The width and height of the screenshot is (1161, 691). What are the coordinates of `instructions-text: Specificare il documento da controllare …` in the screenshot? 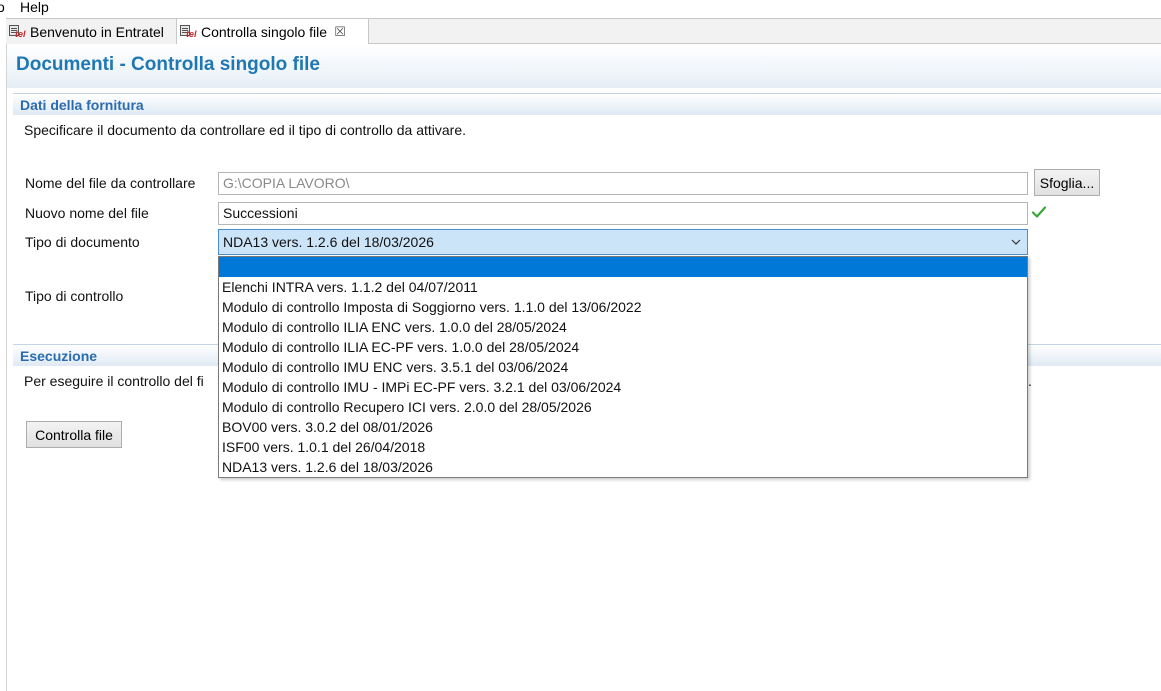 It's located at (245, 130).